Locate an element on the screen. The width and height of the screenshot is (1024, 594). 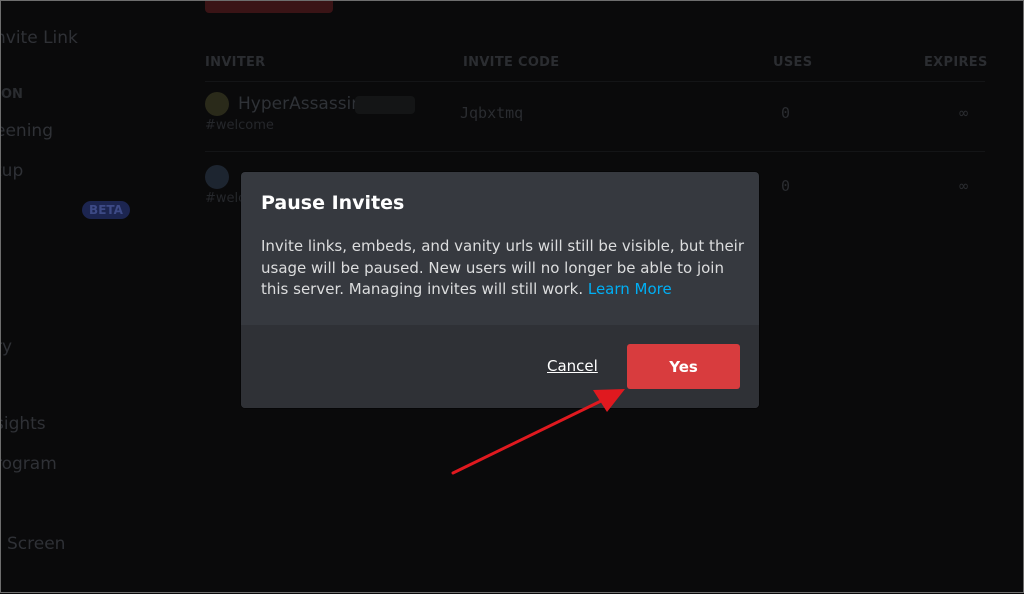
arrow-head is located at coordinates (609, 400).